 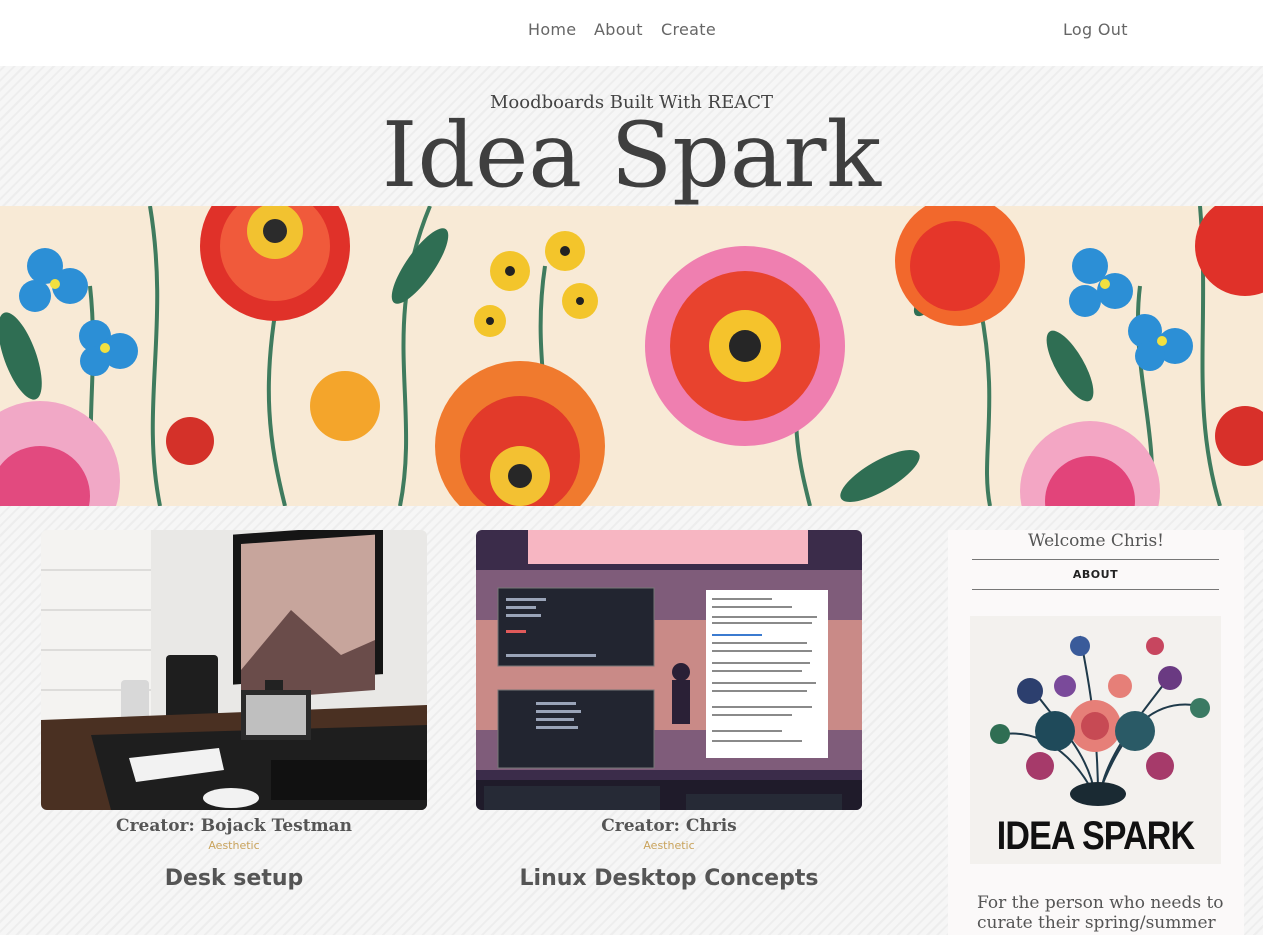 What do you see at coordinates (669, 826) in the screenshot?
I see `card-creator: Creator: Chris` at bounding box center [669, 826].